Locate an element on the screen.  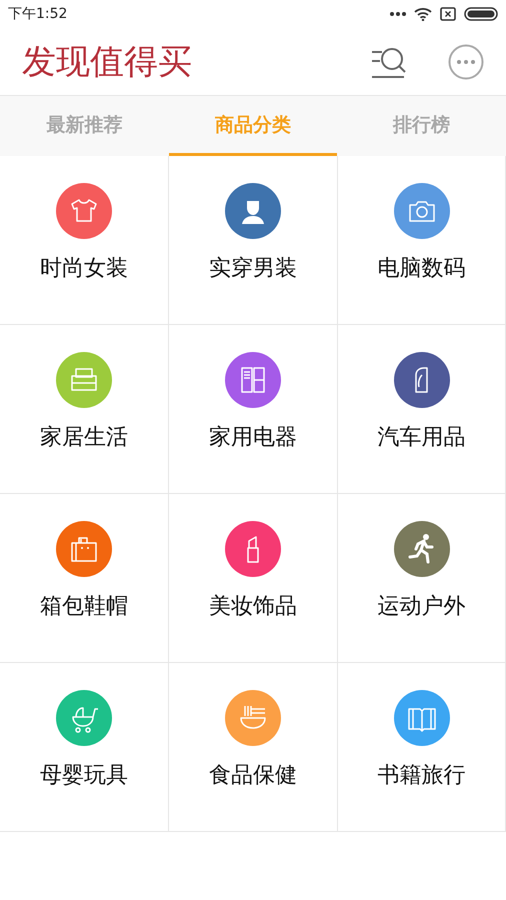
category-tile: 母婴玩具 is located at coordinates (84, 747).